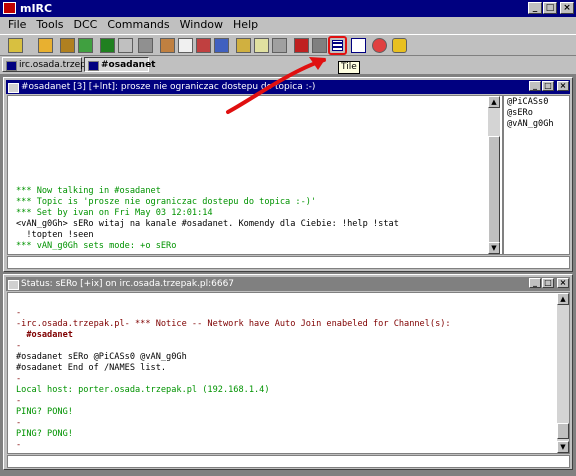 This screenshot has width=576, height=476. What do you see at coordinates (9, 8) in the screenshot?
I see `mirc-app-icon` at bounding box center [9, 8].